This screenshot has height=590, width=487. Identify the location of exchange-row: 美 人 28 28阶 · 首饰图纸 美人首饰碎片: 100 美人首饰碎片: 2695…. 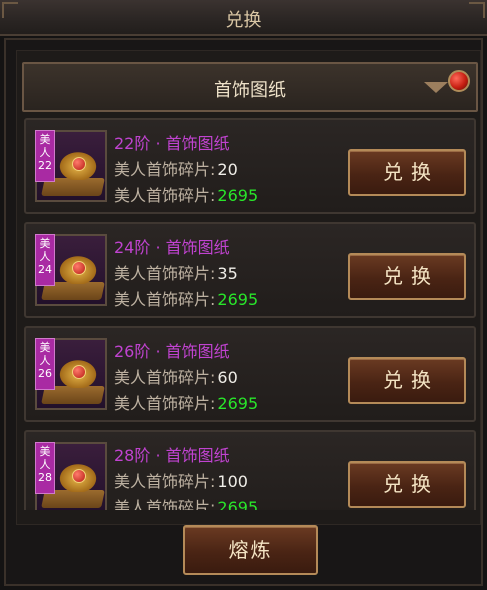
(250, 470).